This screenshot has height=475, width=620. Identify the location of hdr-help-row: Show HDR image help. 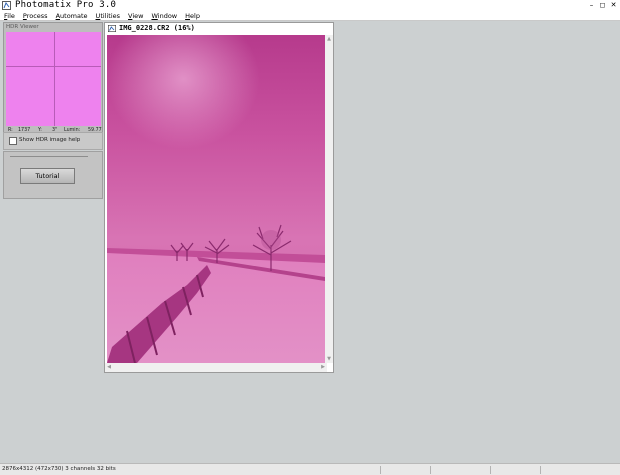
(53, 141).